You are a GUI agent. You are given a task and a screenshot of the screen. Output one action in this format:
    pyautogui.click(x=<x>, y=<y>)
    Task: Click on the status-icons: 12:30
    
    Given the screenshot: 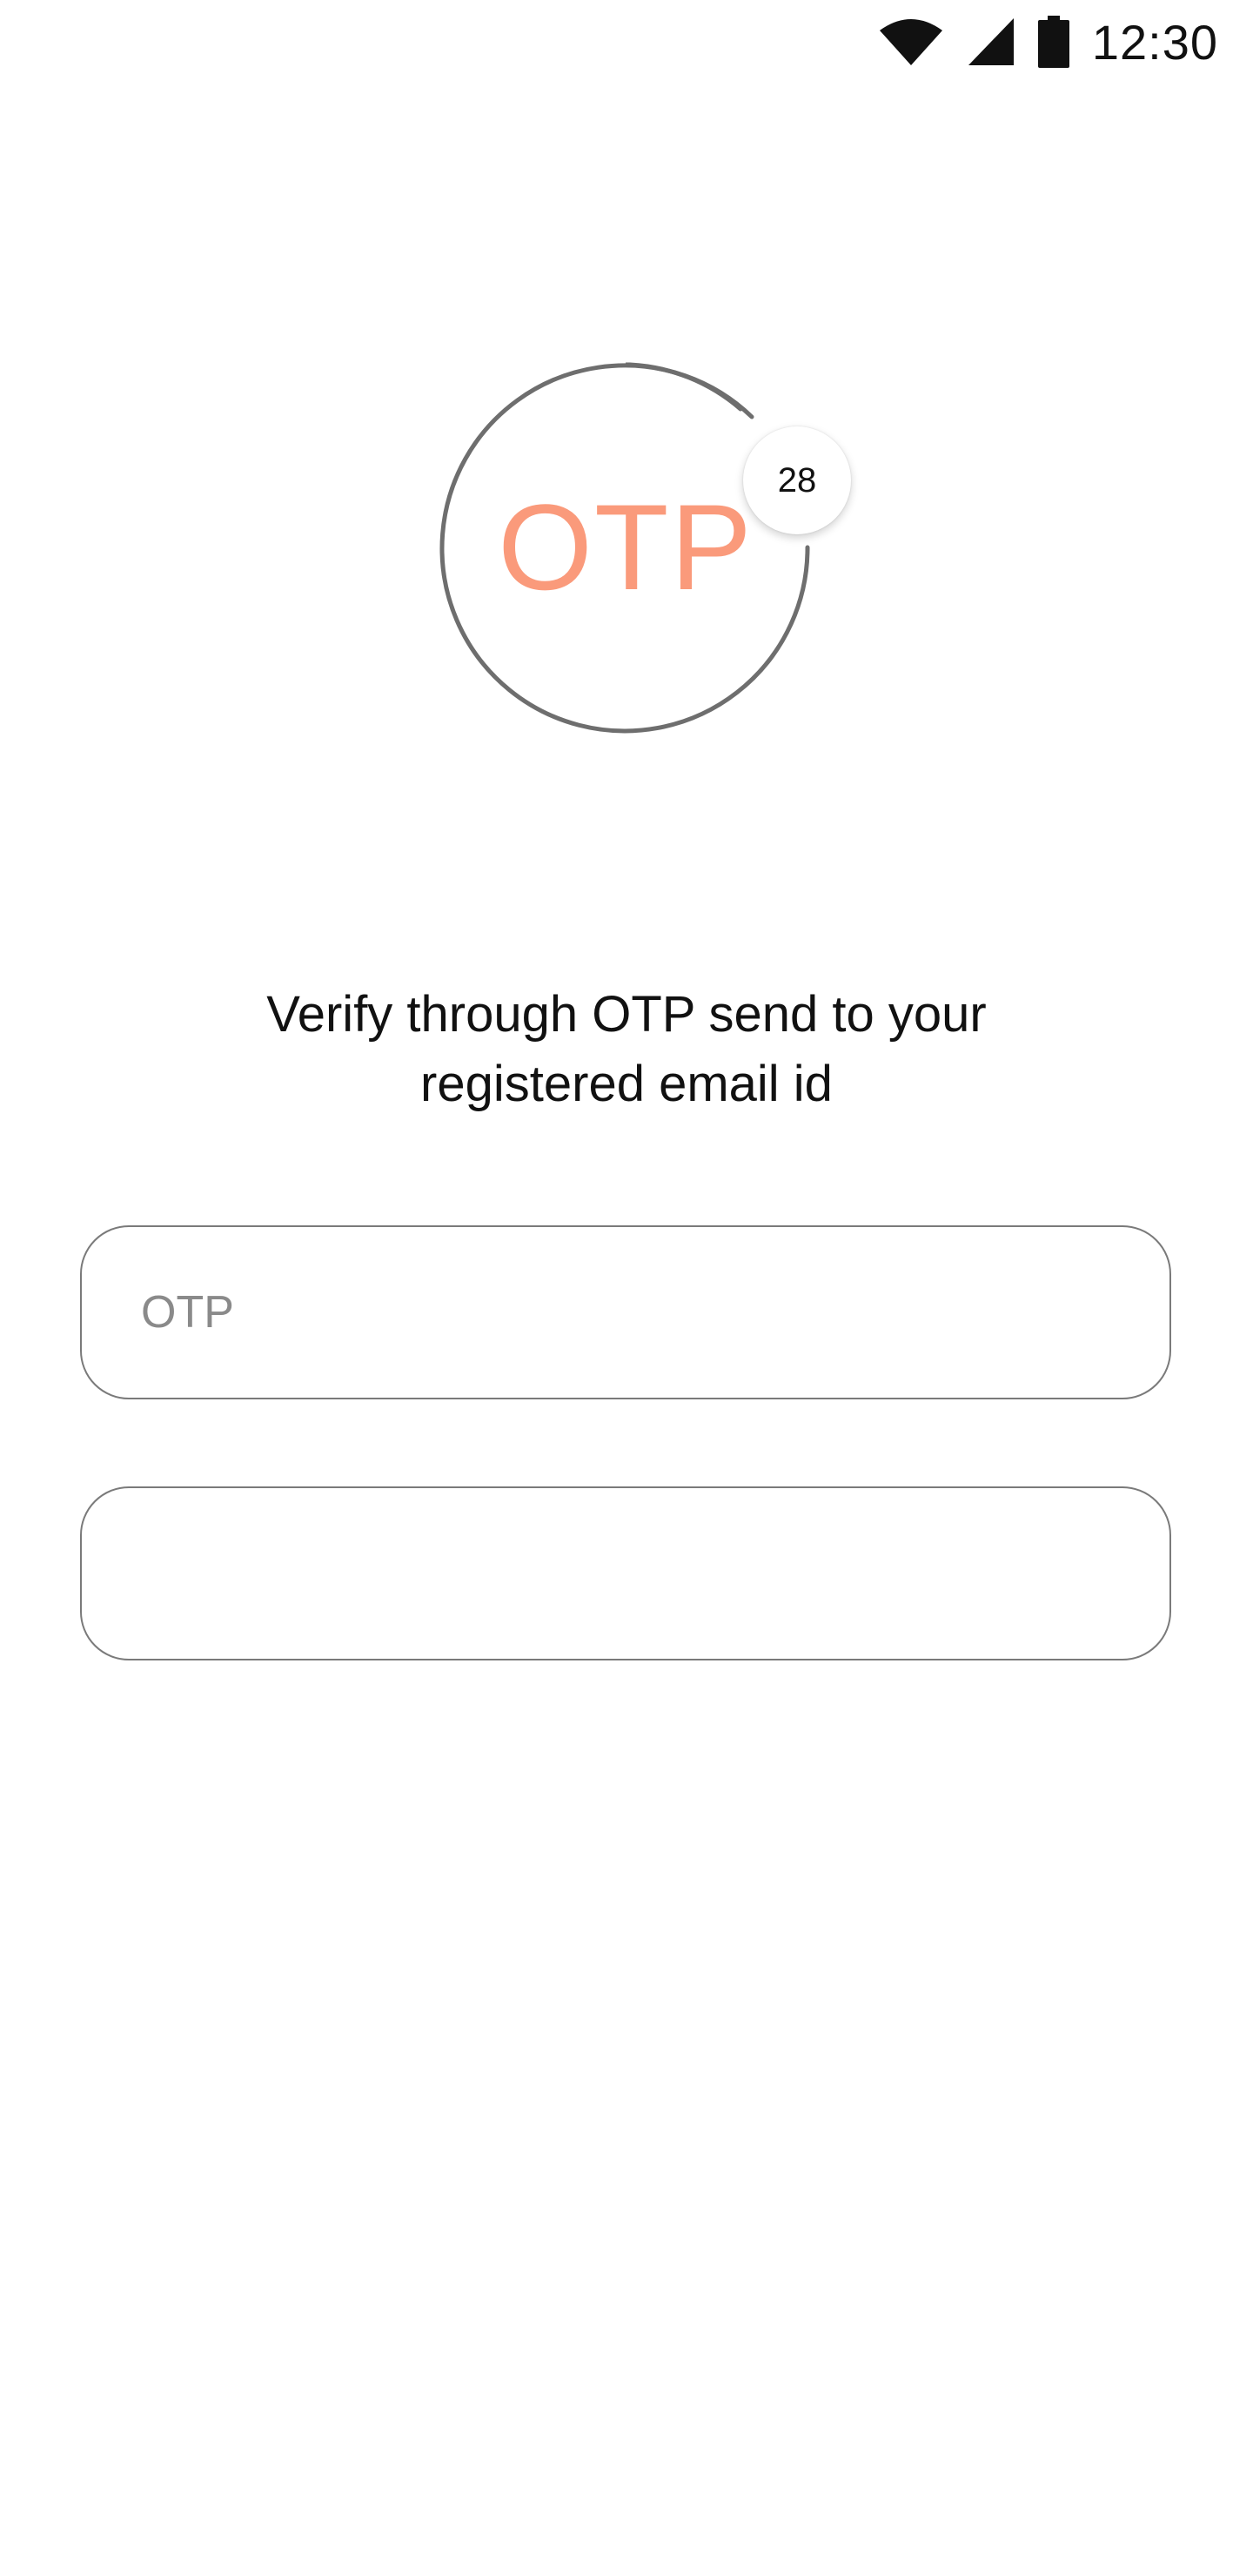 What is the action you would take?
    pyautogui.click(x=1048, y=41)
    